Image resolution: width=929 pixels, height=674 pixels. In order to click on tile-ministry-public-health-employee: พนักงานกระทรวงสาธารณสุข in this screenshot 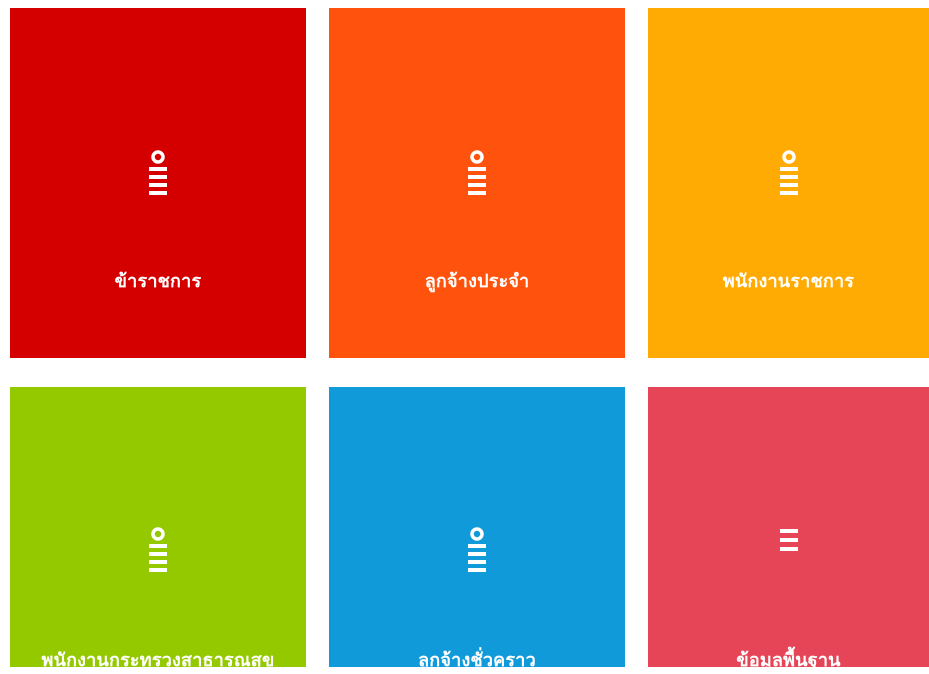, I will do `click(158, 529)`.